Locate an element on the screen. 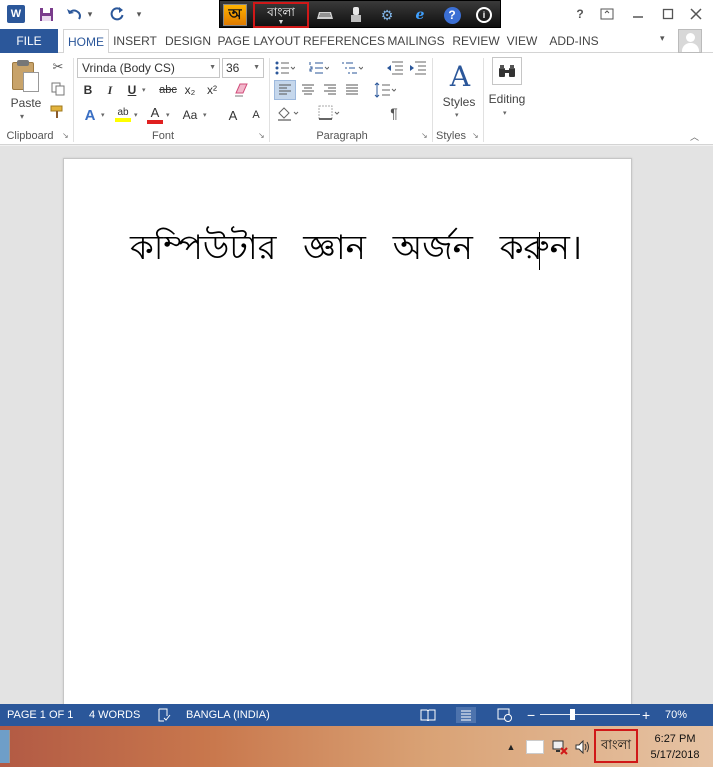 The height and width of the screenshot is (767, 713). strikethrough-button: abc is located at coordinates (168, 90).